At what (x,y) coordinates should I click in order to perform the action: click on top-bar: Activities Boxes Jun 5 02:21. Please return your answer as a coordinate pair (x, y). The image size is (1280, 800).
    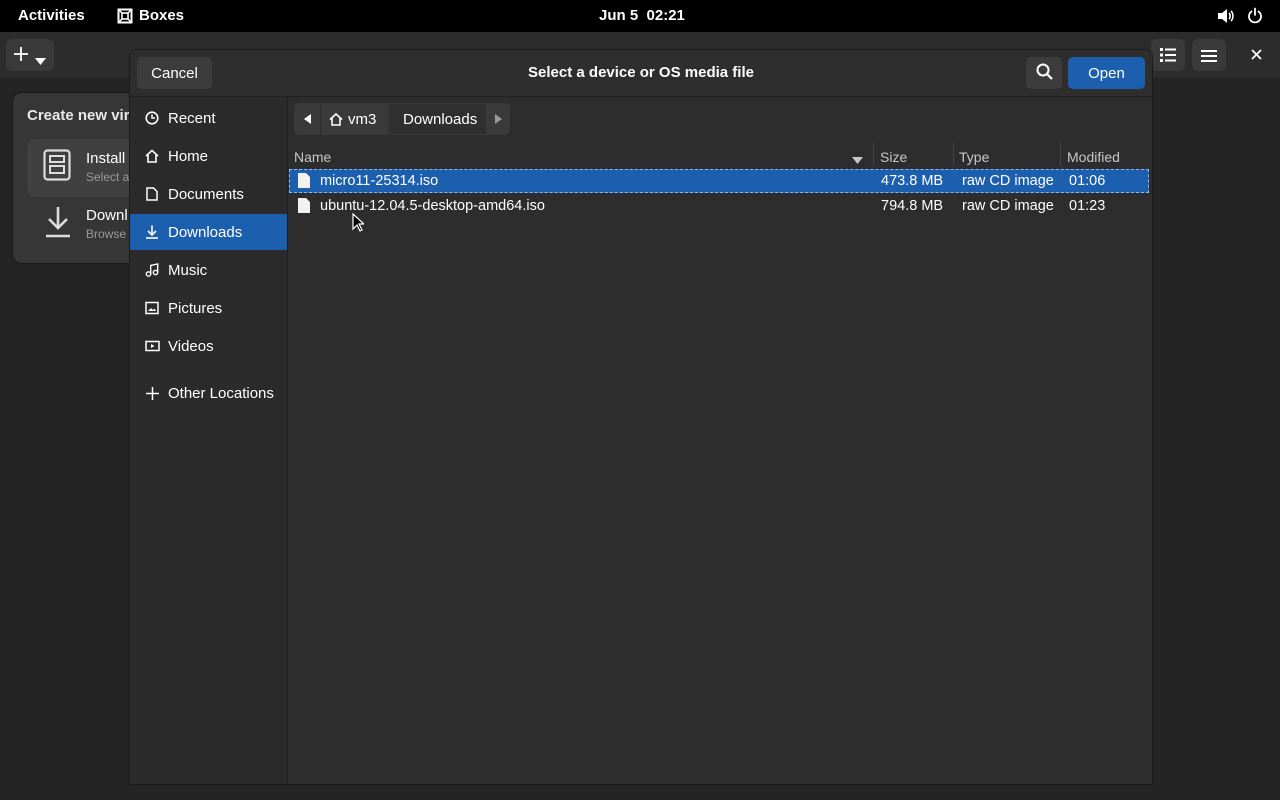
    Looking at the image, I should click on (640, 16).